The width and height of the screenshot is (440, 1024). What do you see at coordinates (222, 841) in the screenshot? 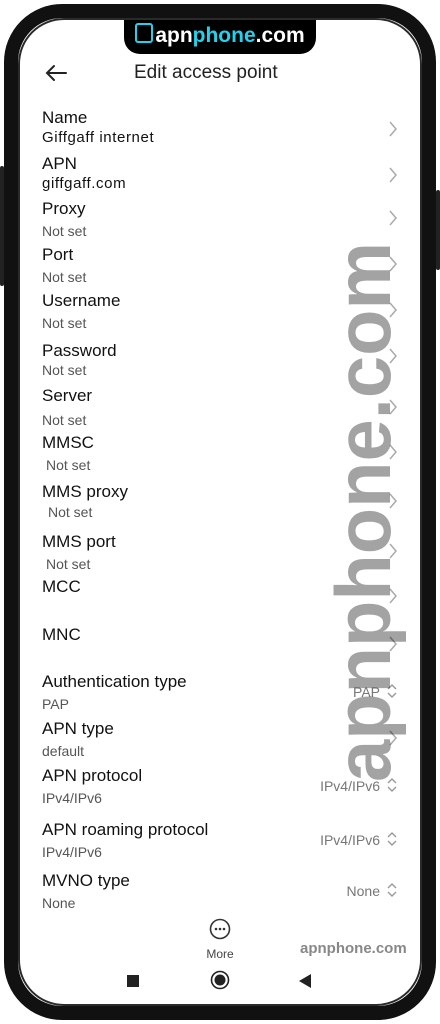
I see `field-apn-roaming-protocol: APN roaming protocol IPv4/IPv6 IPv4/IPv6` at bounding box center [222, 841].